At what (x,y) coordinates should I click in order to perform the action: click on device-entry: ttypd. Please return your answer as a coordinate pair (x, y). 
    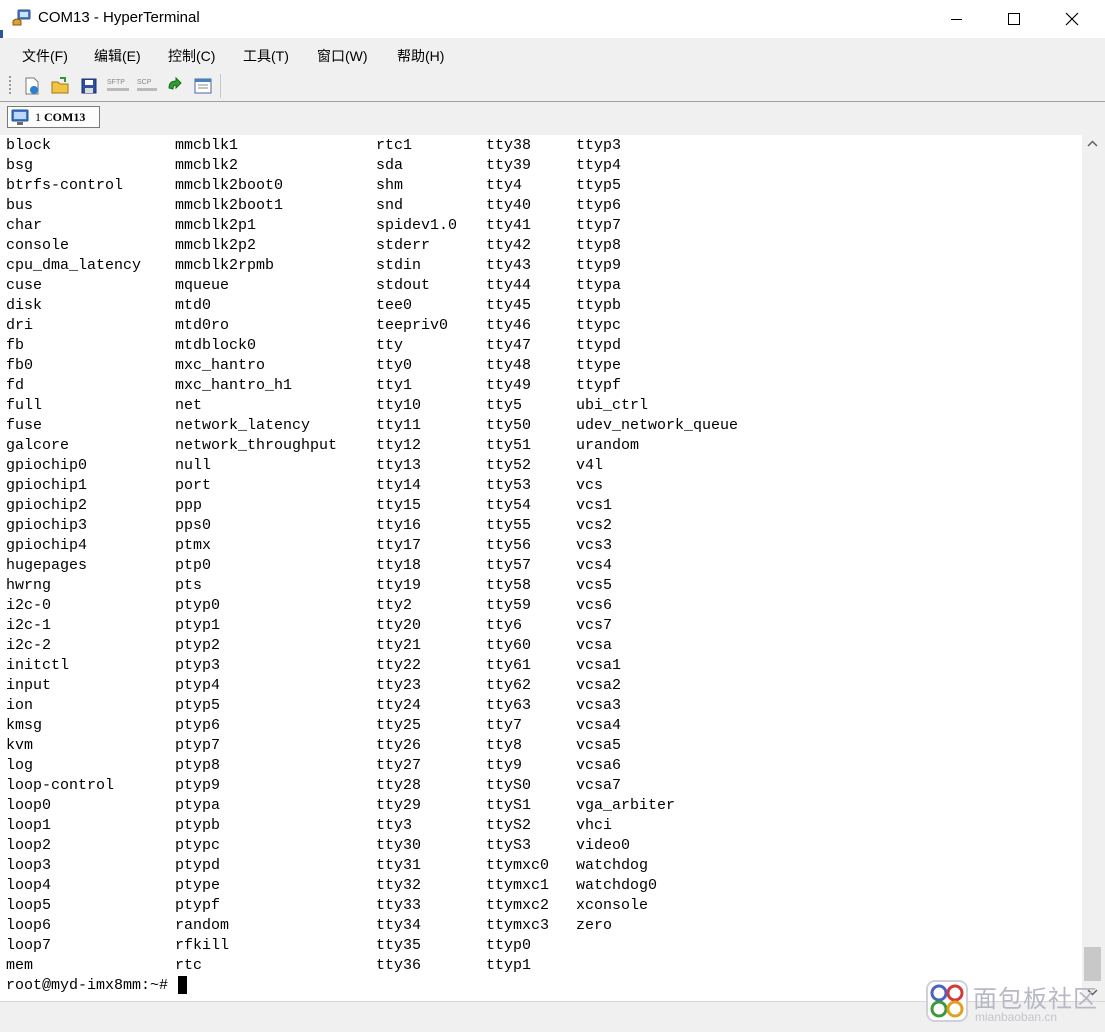
    Looking at the image, I should click on (599, 345).